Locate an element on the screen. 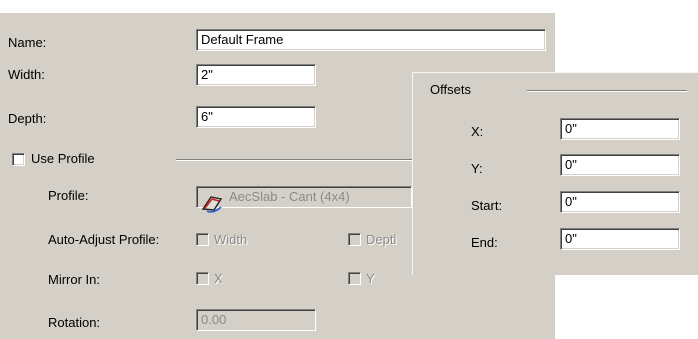 Image resolution: width=698 pixels, height=339 pixels. profile-label: Profile: is located at coordinates (68, 195).